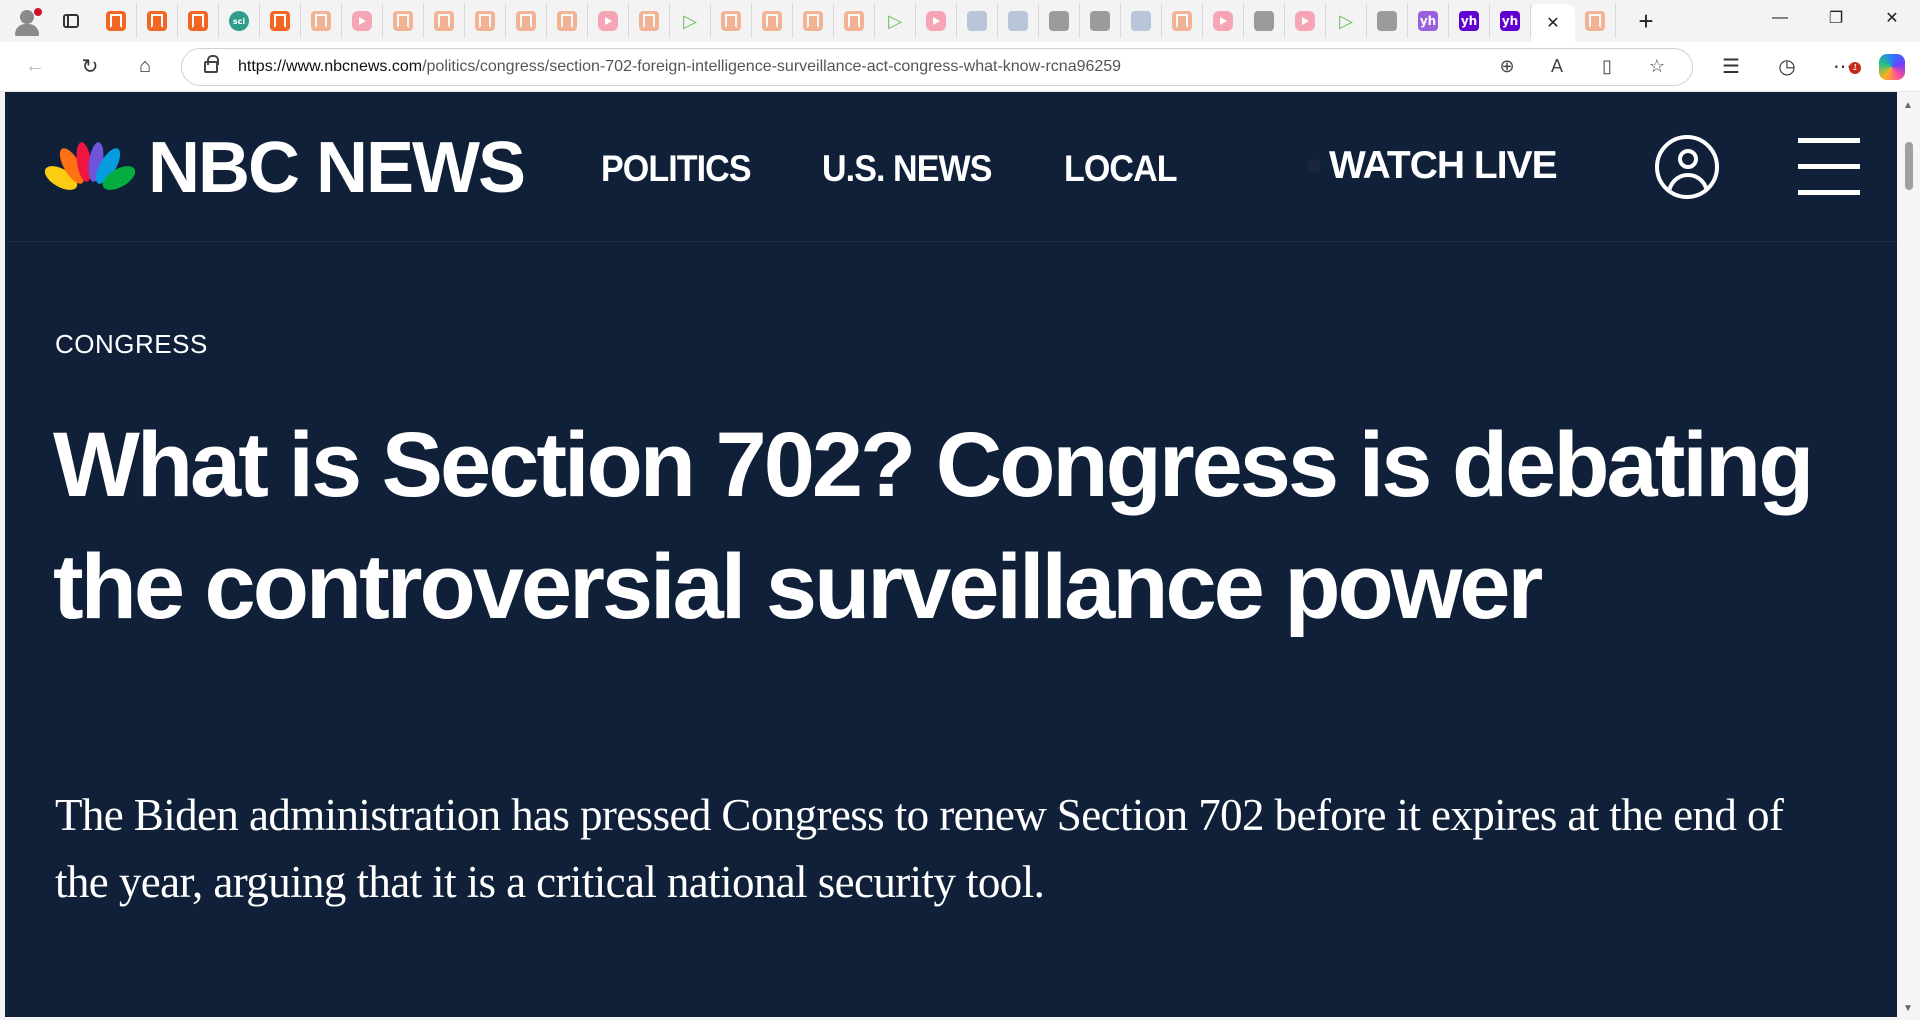  I want to click on diamond-favicon-icon, so click(1100, 21).